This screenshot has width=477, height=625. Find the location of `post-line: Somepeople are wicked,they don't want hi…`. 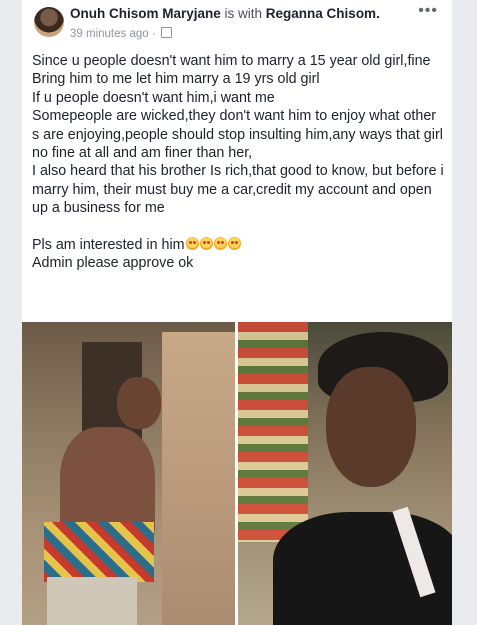

post-line: Somepeople are wicked,they don't want hi… is located at coordinates (237, 135).